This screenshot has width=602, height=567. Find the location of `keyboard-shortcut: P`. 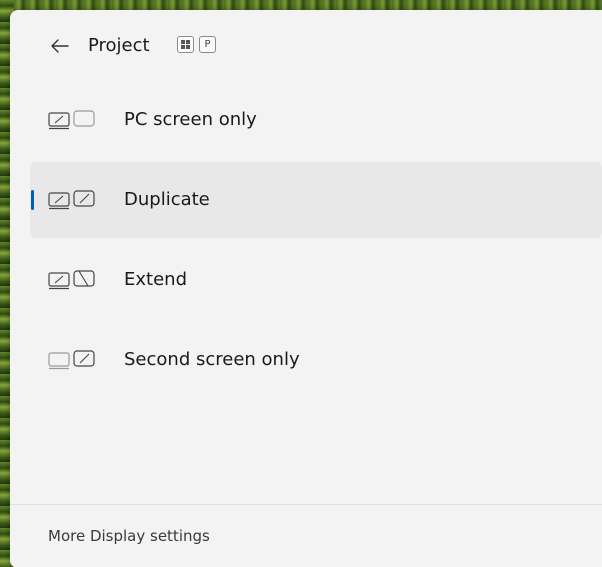

keyboard-shortcut: P is located at coordinates (196, 44).